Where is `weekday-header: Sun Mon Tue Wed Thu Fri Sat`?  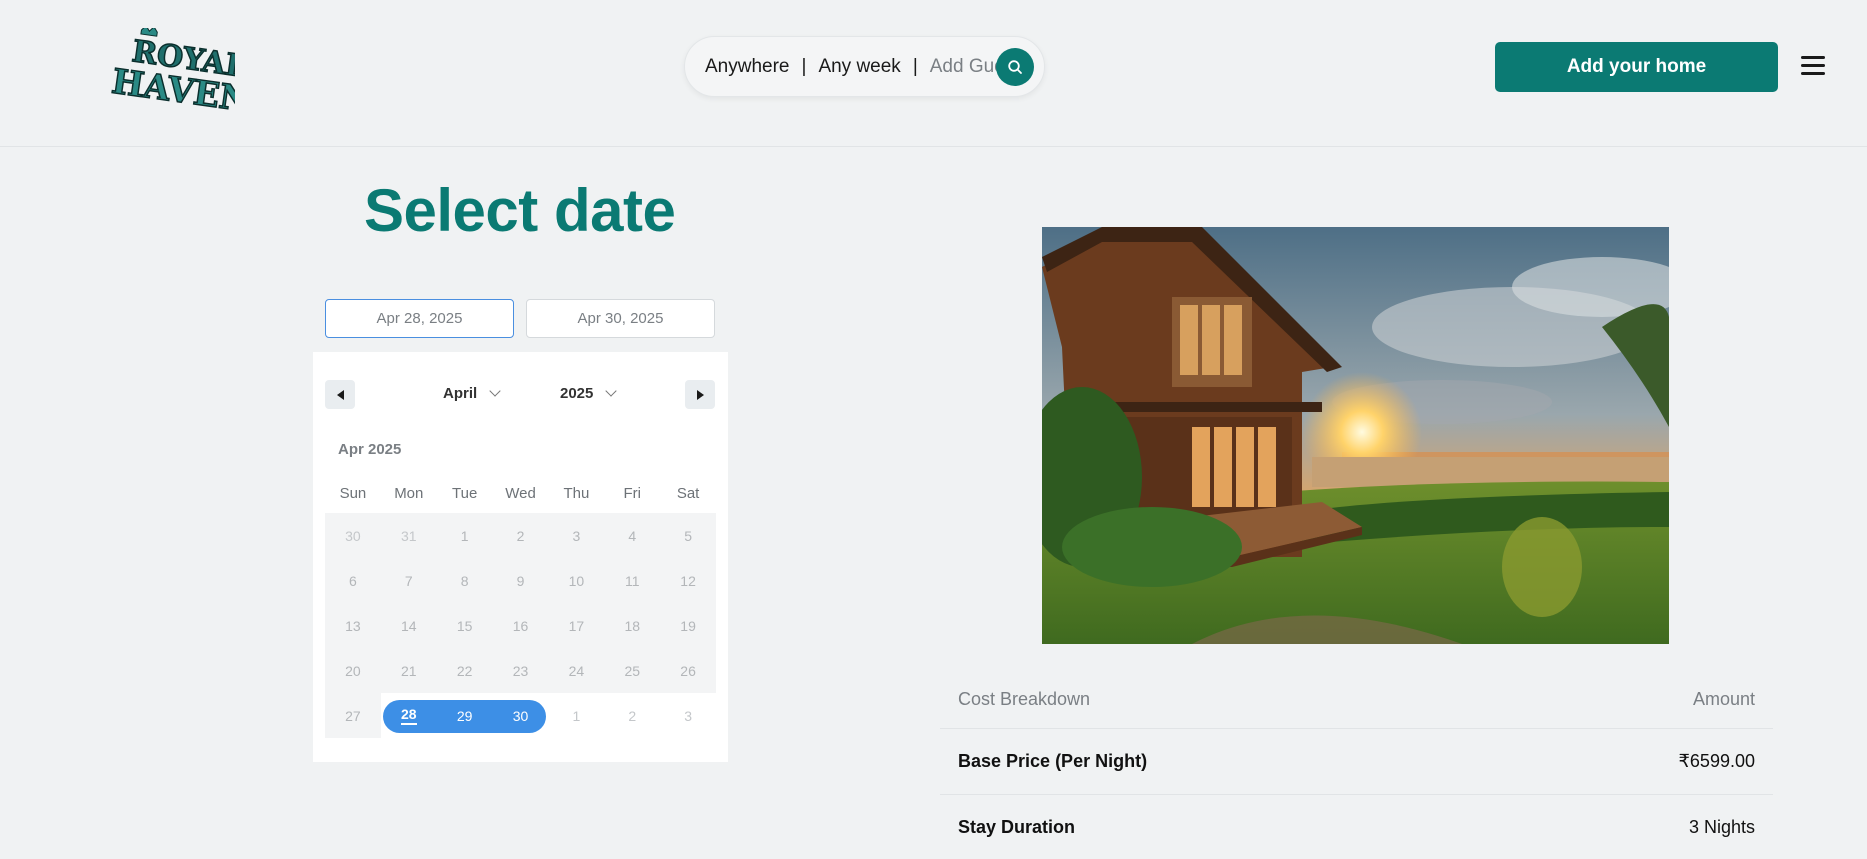 weekday-header: Sun Mon Tue Wed Thu Fri Sat is located at coordinates (520, 493).